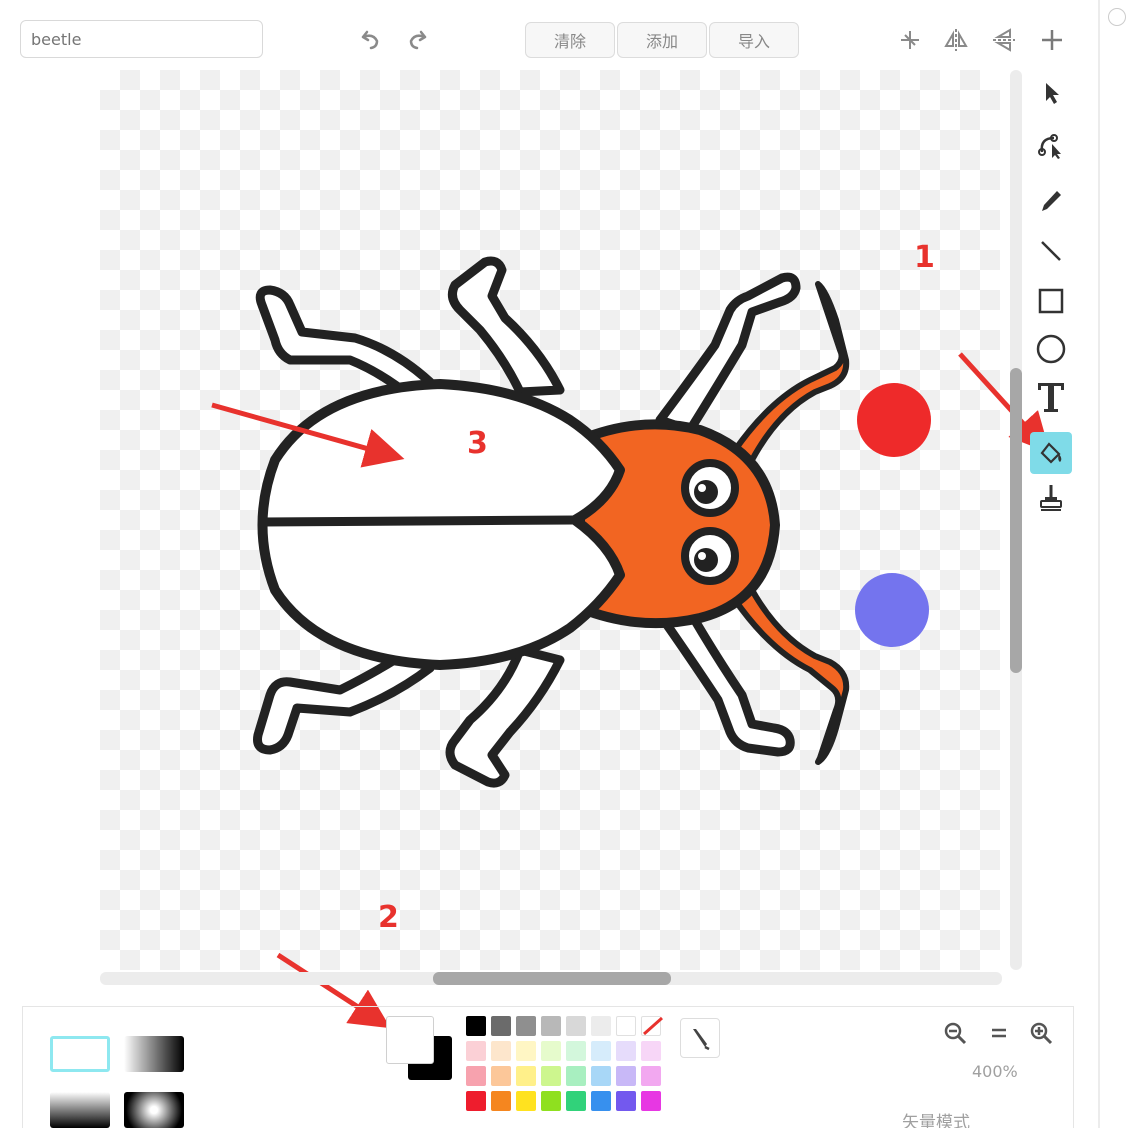 This screenshot has height=1128, width=1132. I want to click on flip-vertical-icon, so click(1004, 40).